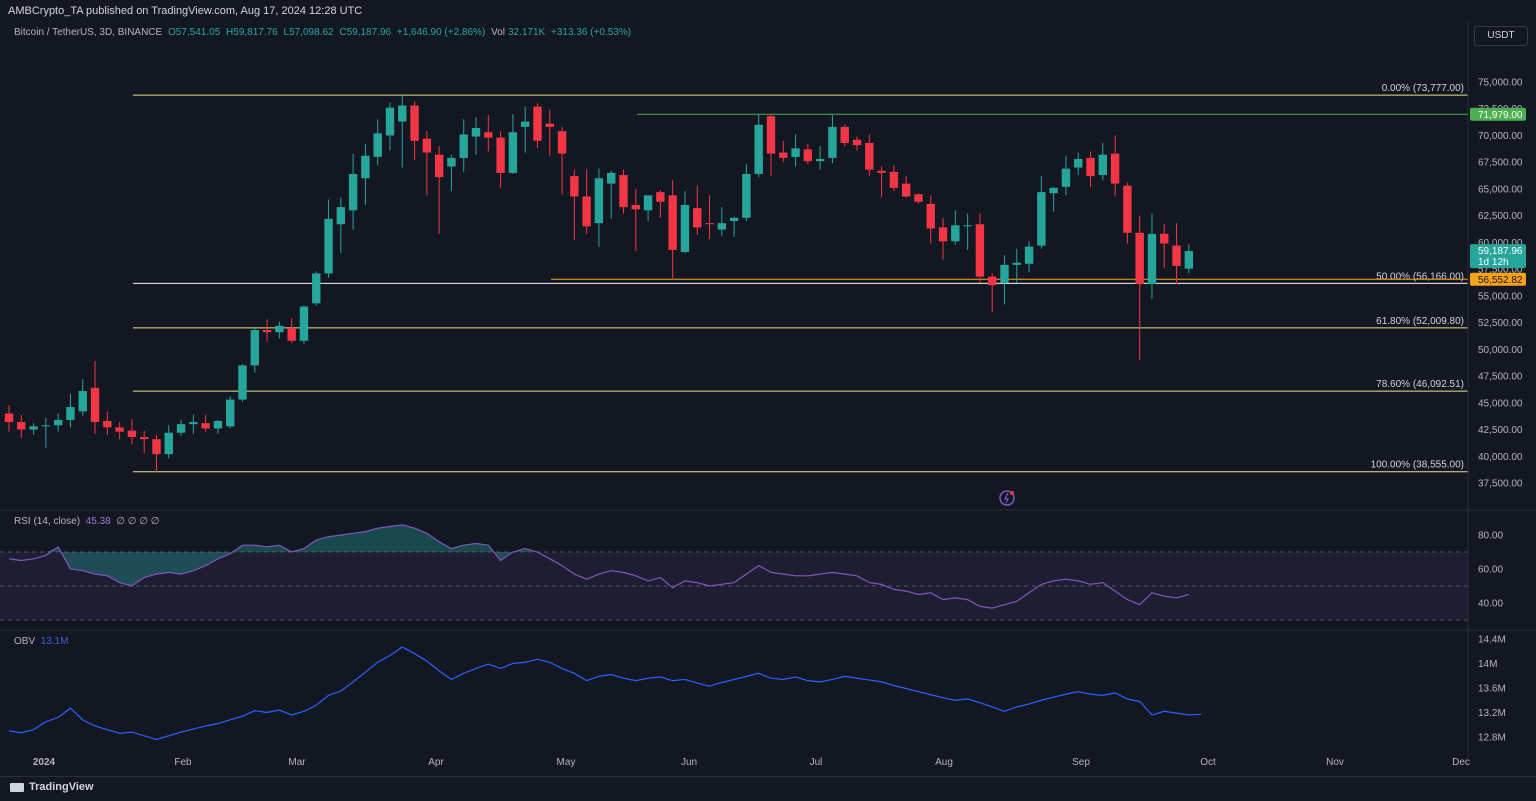 This screenshot has width=1536, height=801. Describe the element at coordinates (944, 762) in the screenshot. I see `time-tick-label: Aug` at that location.